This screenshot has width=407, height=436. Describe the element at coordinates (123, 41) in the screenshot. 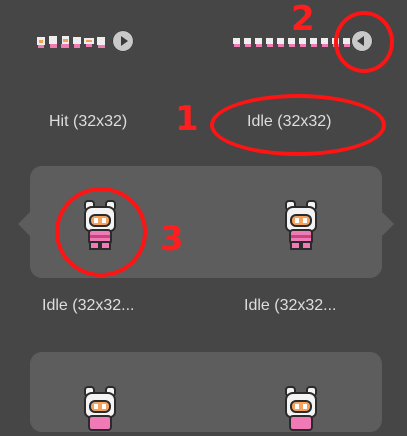

I see `play-icon` at that location.